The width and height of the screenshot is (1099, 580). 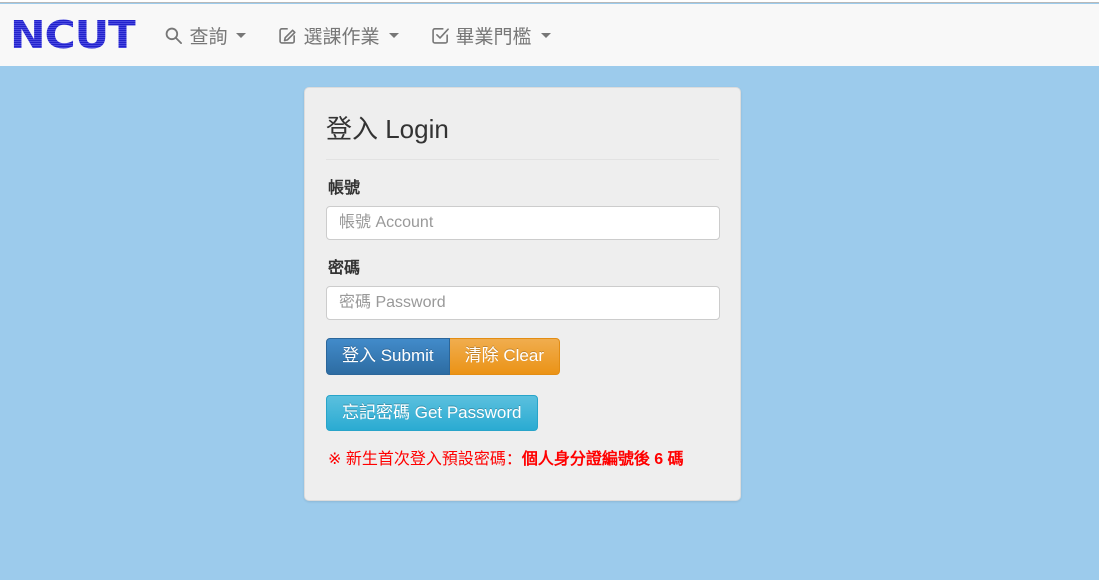 I want to click on account-label: 帳號, so click(x=344, y=189).